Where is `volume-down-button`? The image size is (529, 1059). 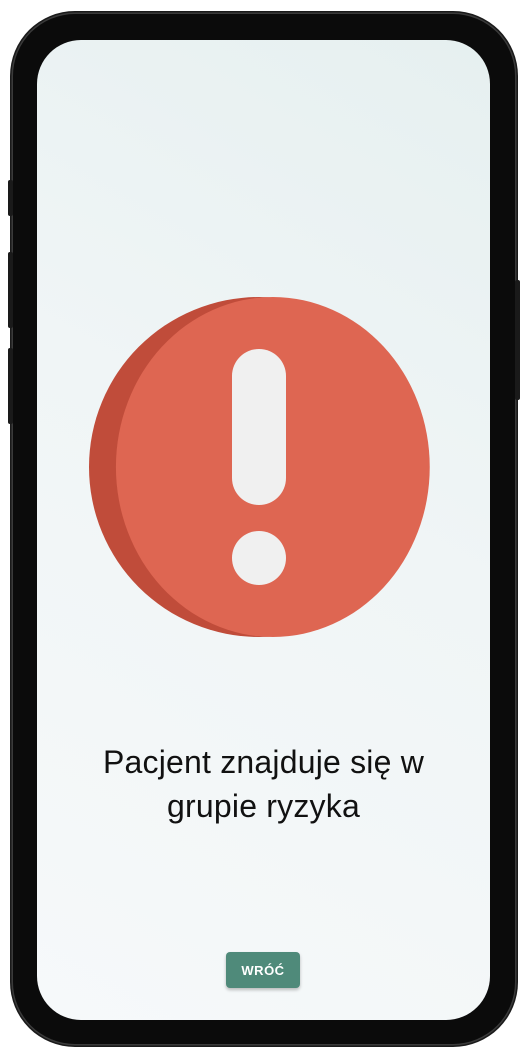 volume-down-button is located at coordinates (10, 386).